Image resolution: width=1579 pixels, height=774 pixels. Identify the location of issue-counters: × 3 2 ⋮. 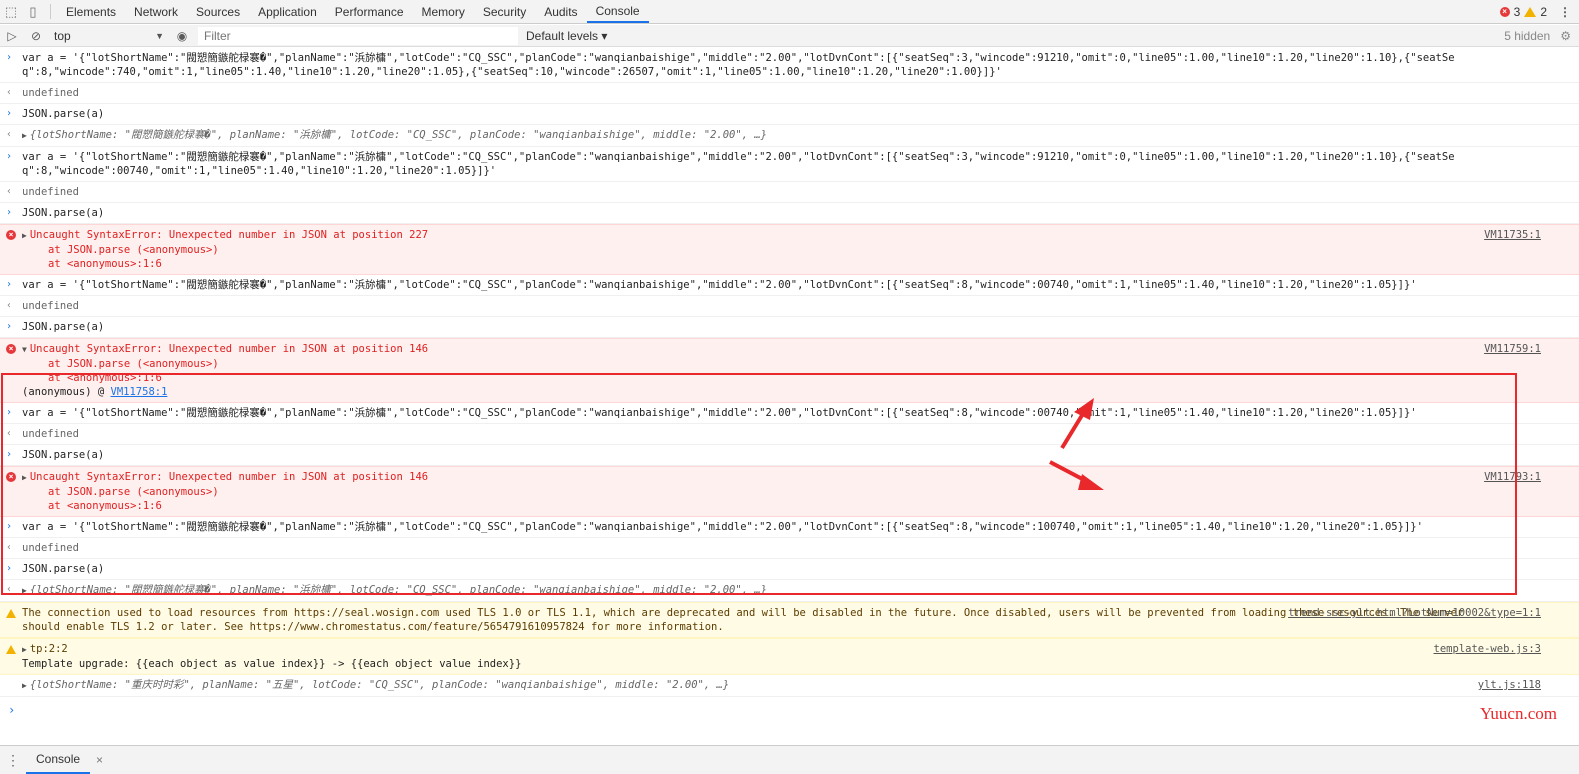
(1539, 11).